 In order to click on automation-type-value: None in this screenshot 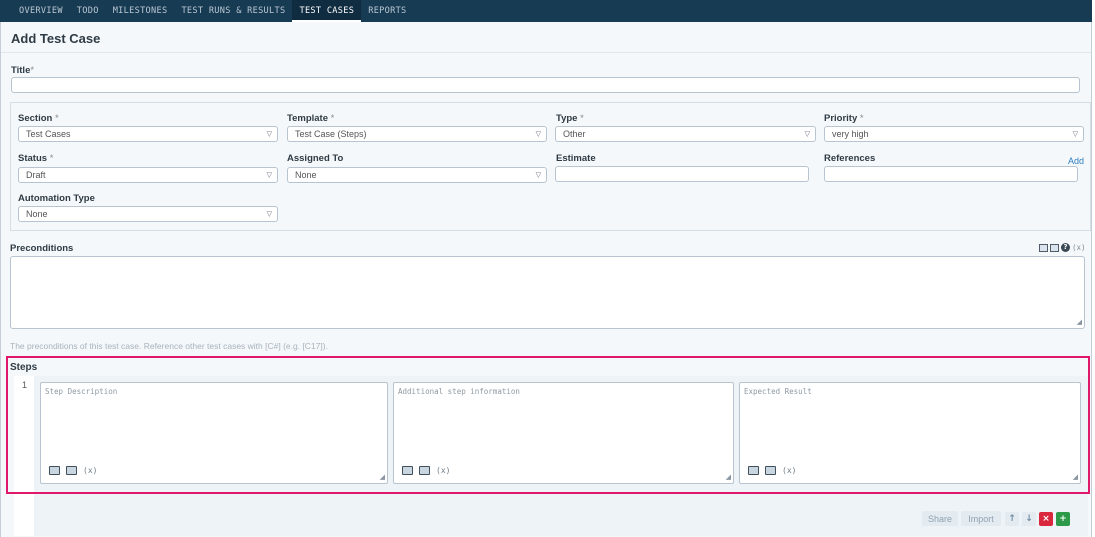, I will do `click(37, 214)`.